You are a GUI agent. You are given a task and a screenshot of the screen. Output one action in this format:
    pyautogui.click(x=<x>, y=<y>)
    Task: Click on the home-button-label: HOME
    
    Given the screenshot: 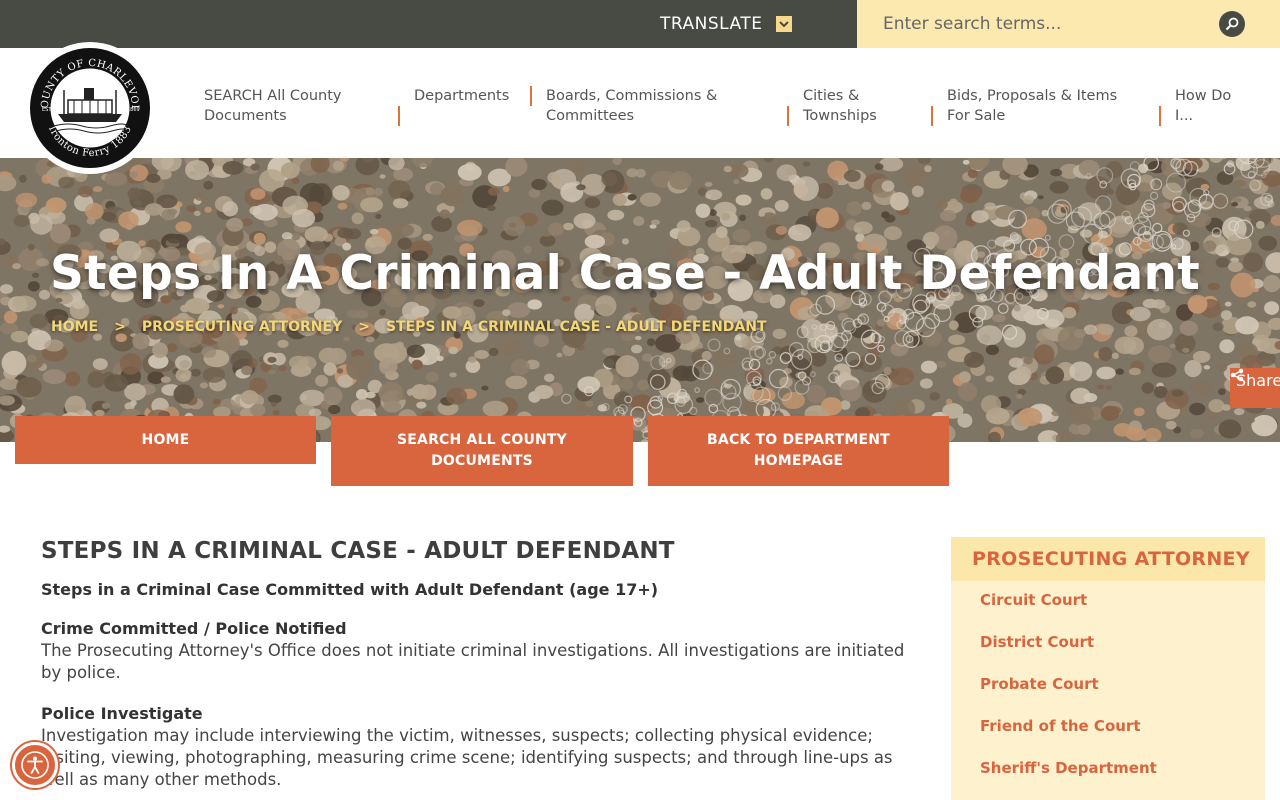 What is the action you would take?
    pyautogui.click(x=165, y=439)
    